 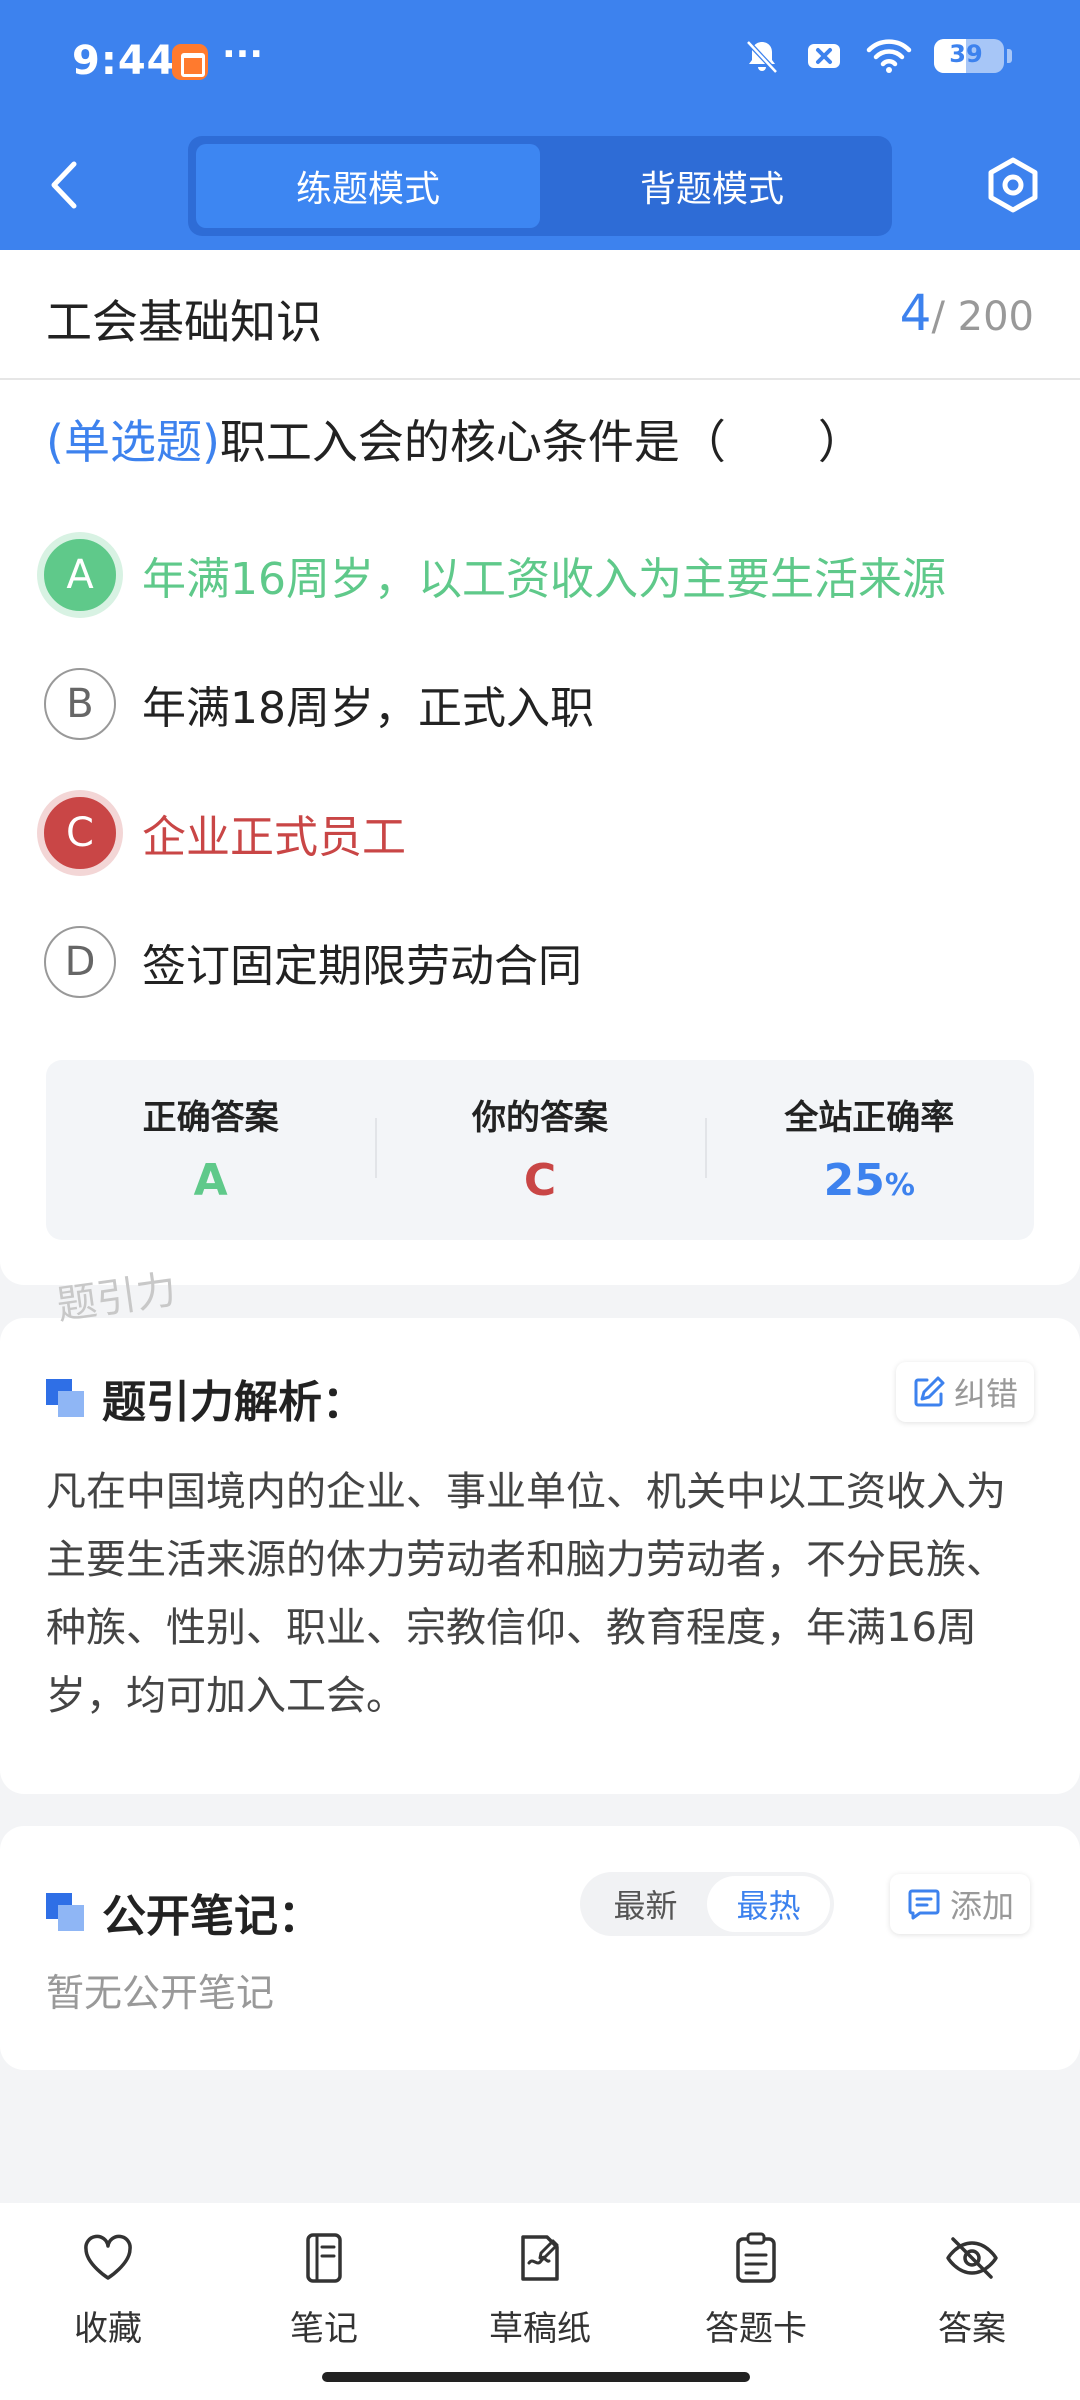 I want to click on report-error-button: 纠错, so click(x=965, y=1392).